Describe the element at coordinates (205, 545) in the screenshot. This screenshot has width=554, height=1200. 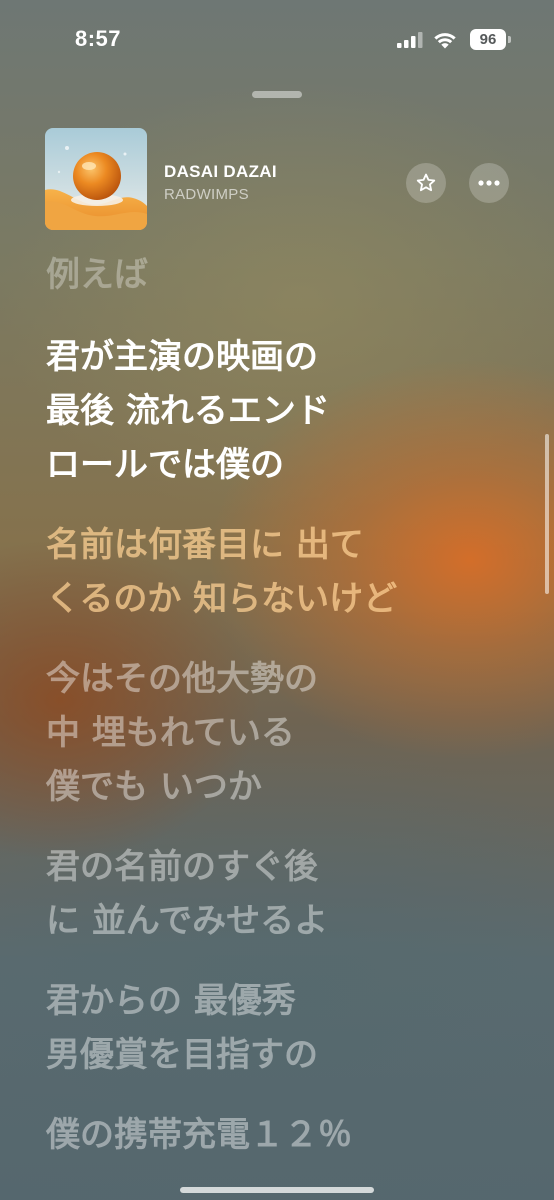
I see `lyric-line: 名前は何番目に 出て` at that location.